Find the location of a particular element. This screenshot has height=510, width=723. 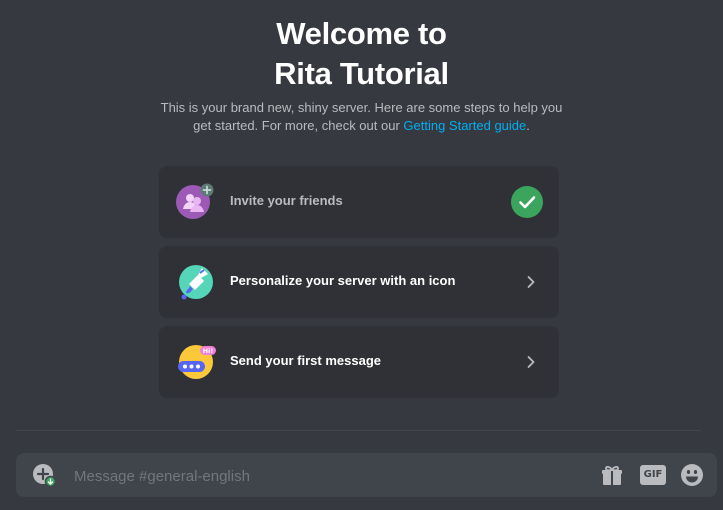

gif-label: GIF is located at coordinates (653, 475).